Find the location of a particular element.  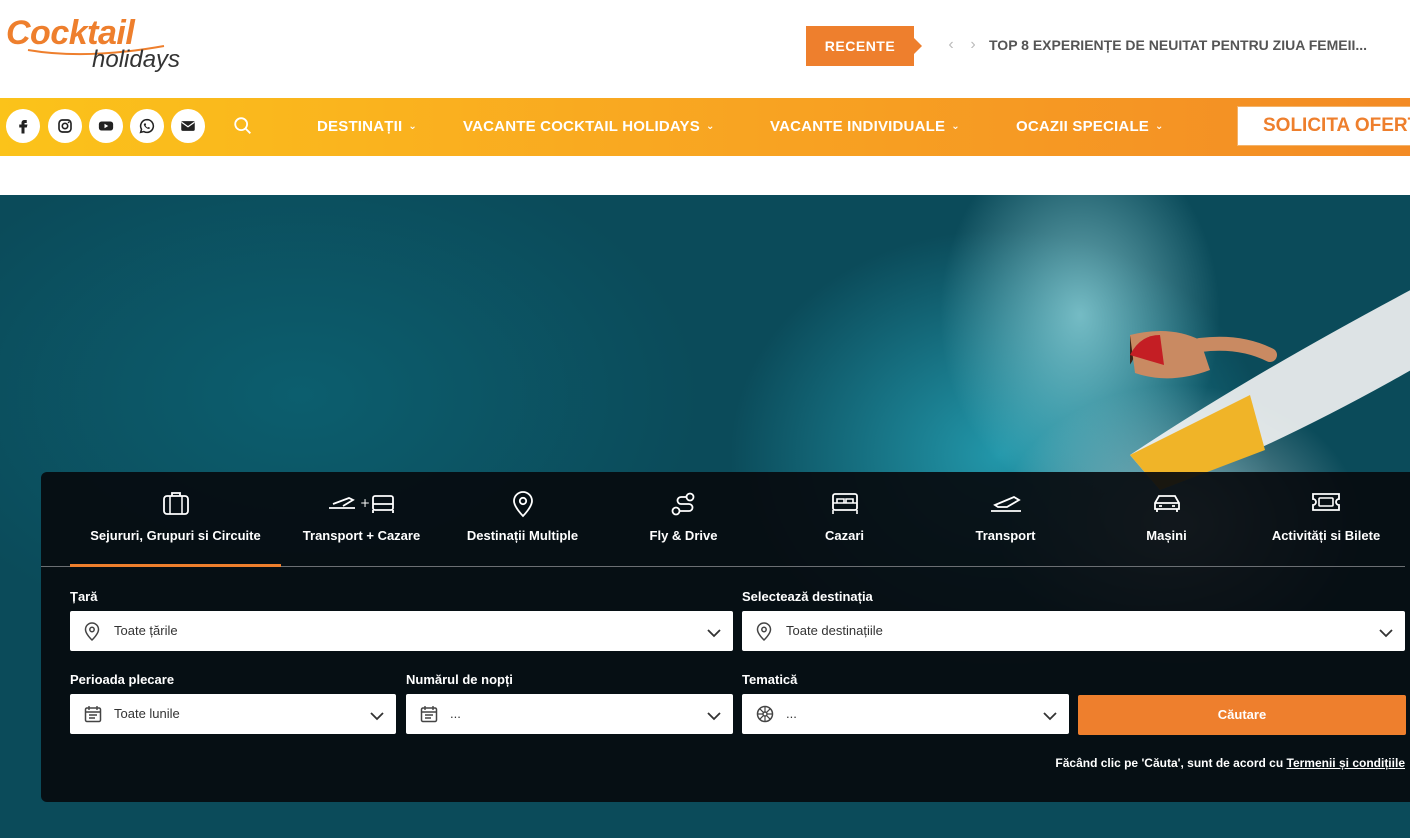

tab-transport-cazare: + Transport + Cazare is located at coordinates (361, 519).